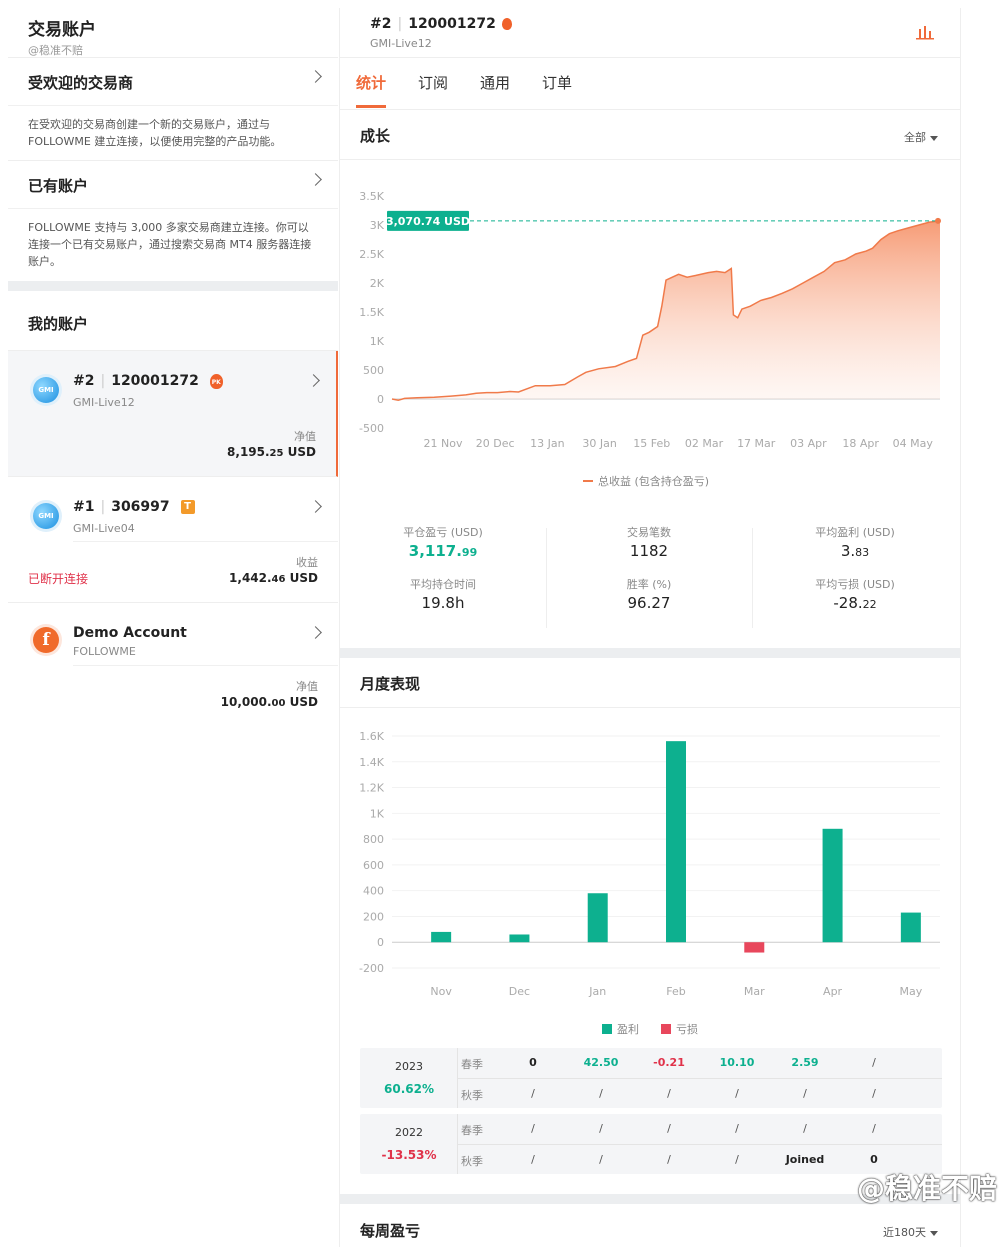 The width and height of the screenshot is (1007, 1247). I want to click on y-tick-label: 3.5K, so click(371, 196).